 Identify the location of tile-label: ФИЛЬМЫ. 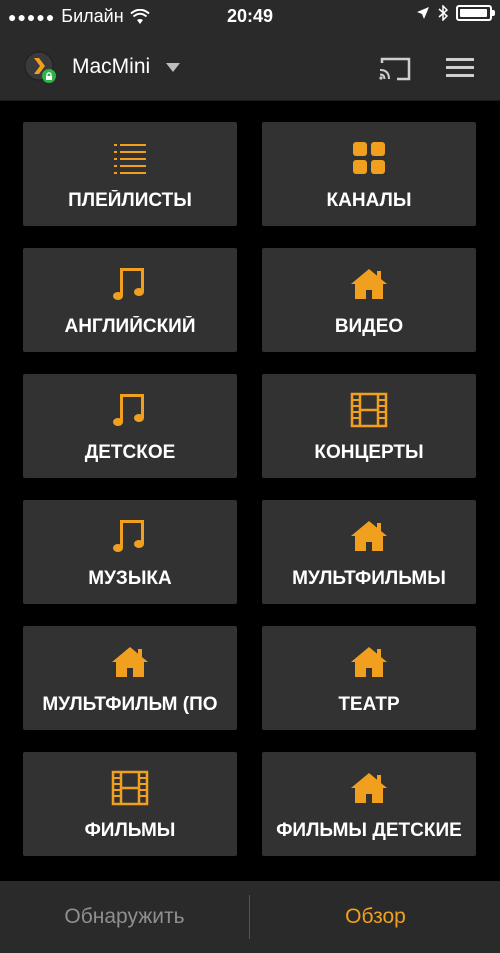
(130, 830).